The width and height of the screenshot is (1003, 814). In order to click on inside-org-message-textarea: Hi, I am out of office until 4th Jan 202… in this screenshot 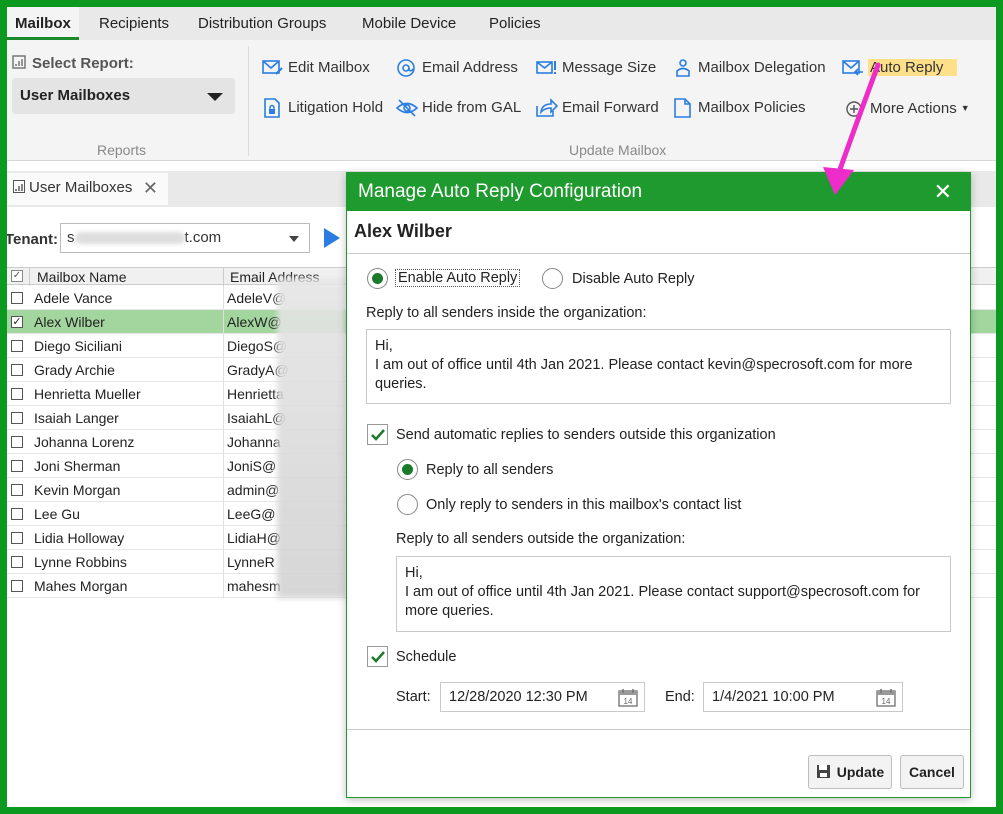, I will do `click(658, 366)`.